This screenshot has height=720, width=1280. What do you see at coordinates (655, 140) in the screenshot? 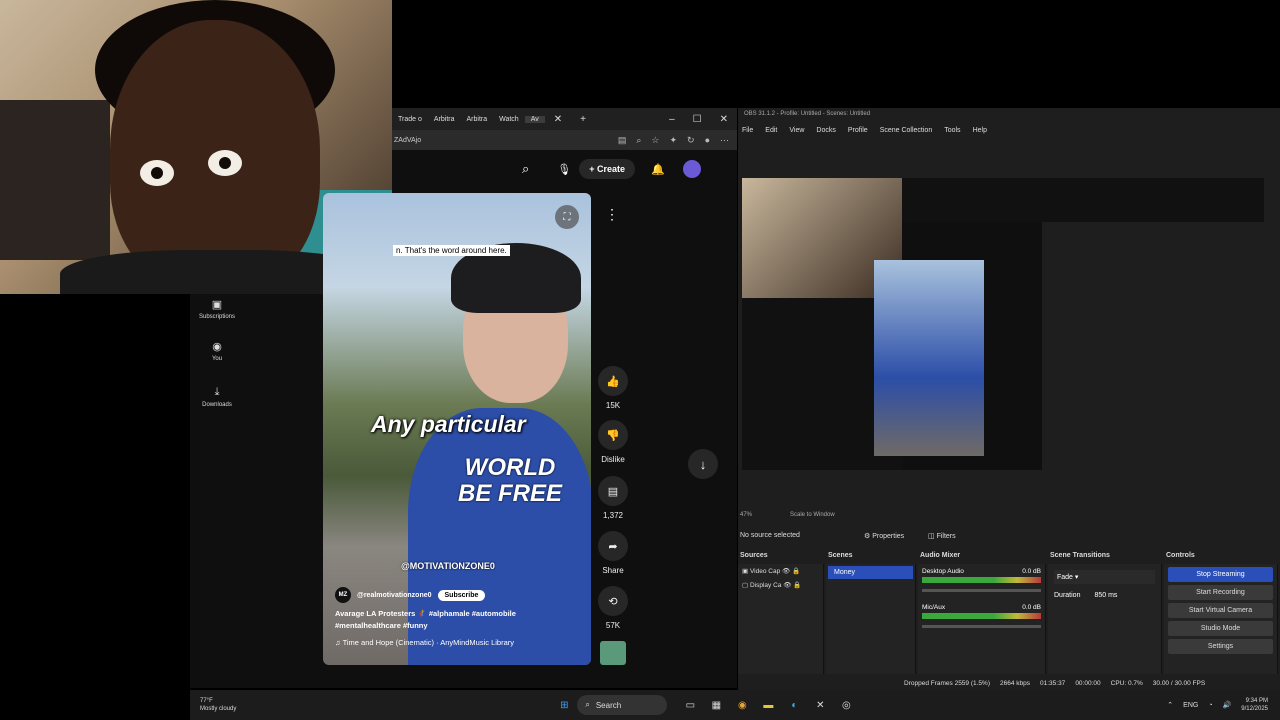
I see `bookmark-icon: ☆` at bounding box center [655, 140].